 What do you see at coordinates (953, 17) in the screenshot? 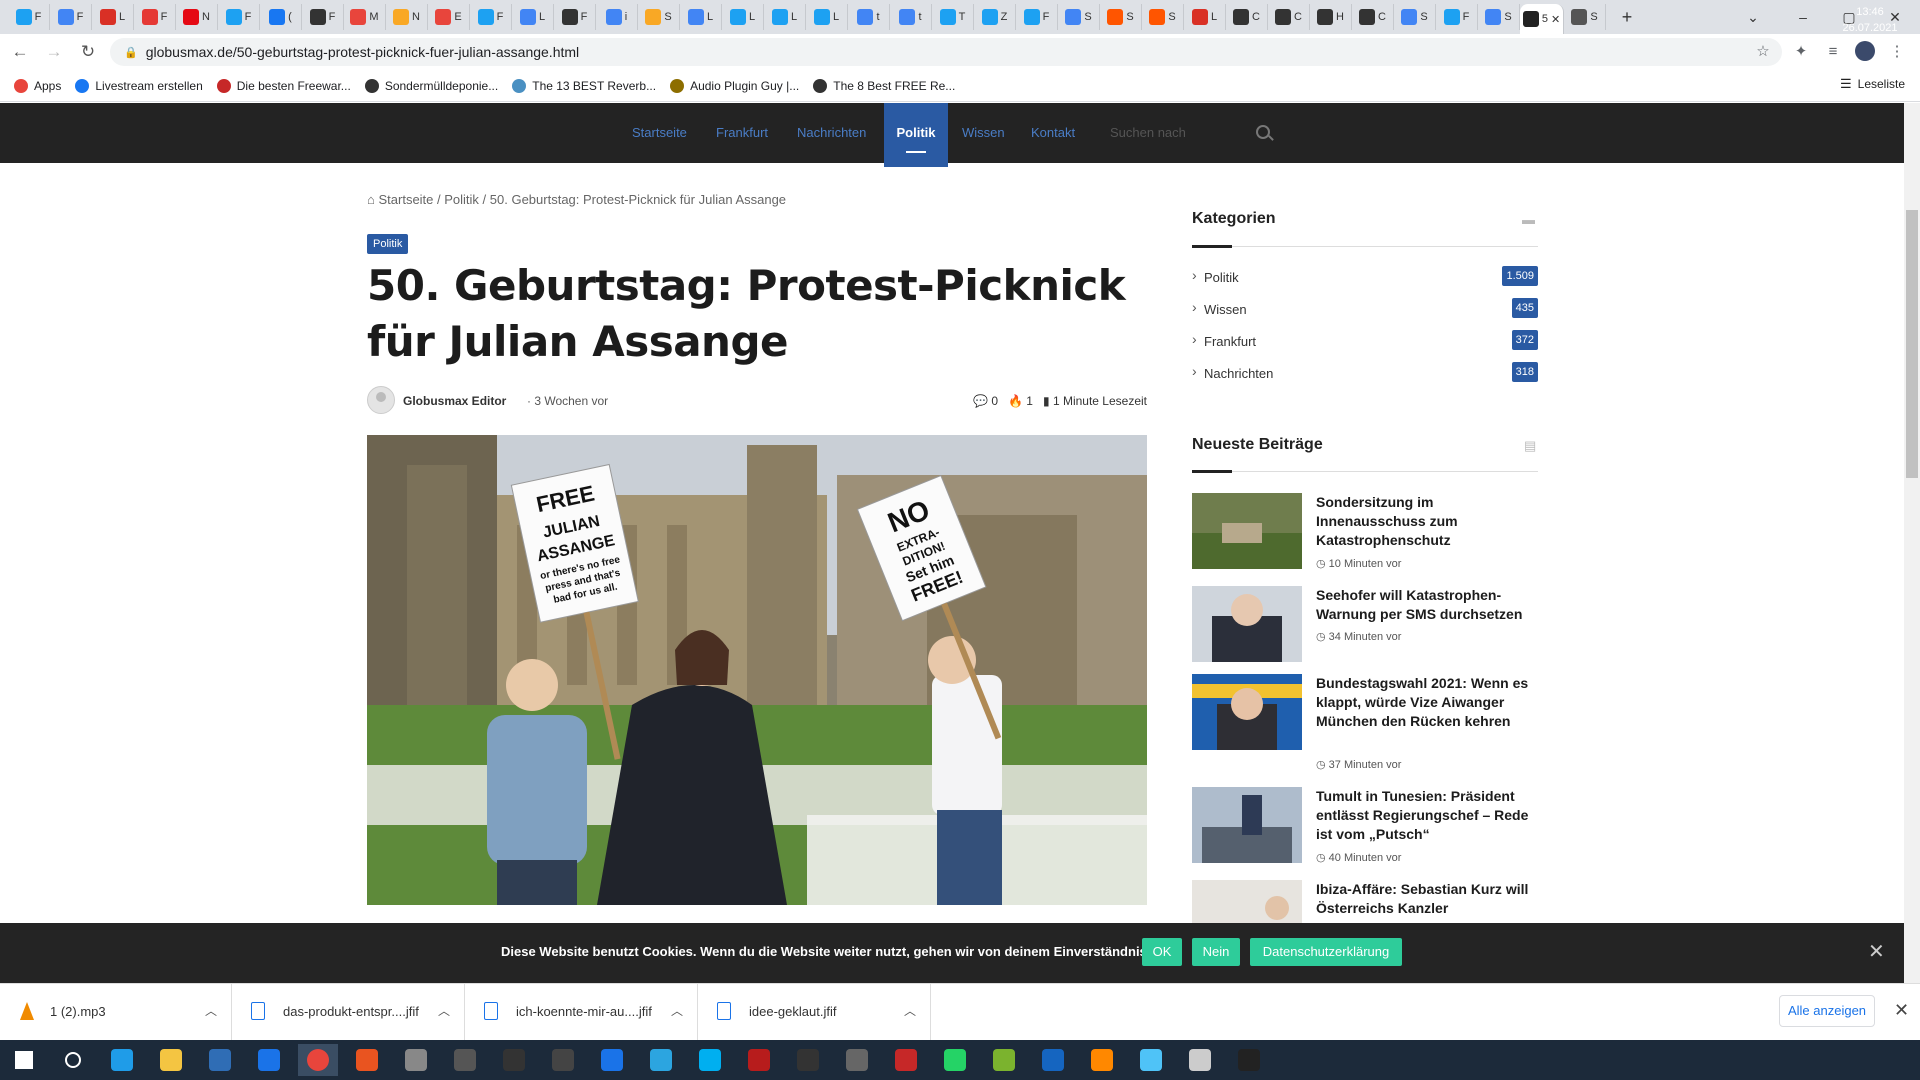
I see `browser-tab: T` at bounding box center [953, 17].